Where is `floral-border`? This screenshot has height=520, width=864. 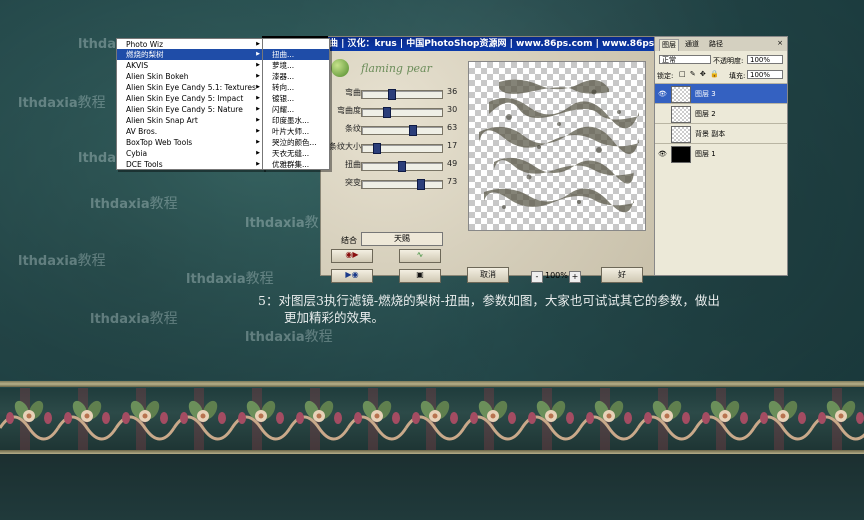 floral-border is located at coordinates (432, 419).